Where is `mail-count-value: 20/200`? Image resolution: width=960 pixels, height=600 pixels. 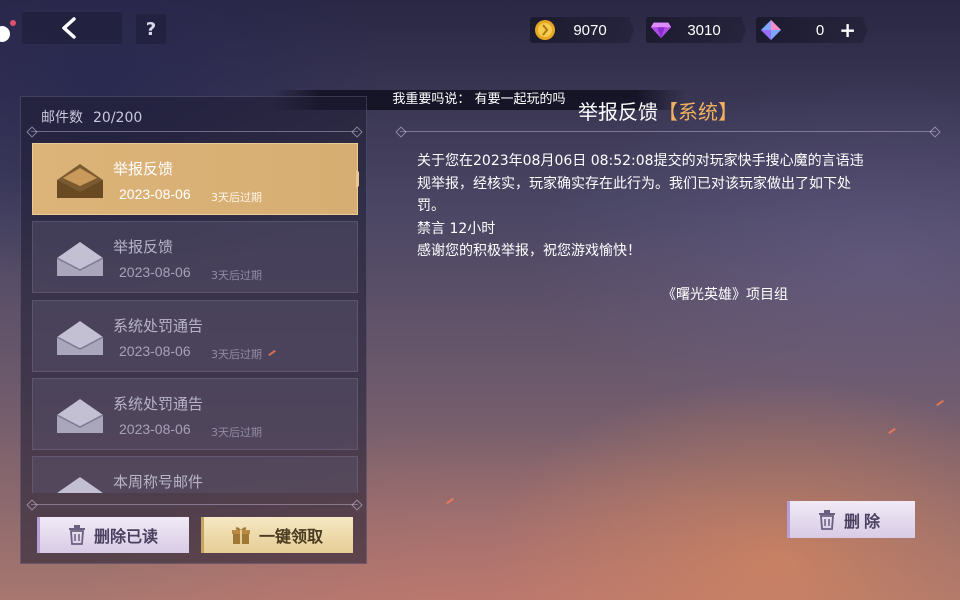 mail-count-value: 20/200 is located at coordinates (118, 118).